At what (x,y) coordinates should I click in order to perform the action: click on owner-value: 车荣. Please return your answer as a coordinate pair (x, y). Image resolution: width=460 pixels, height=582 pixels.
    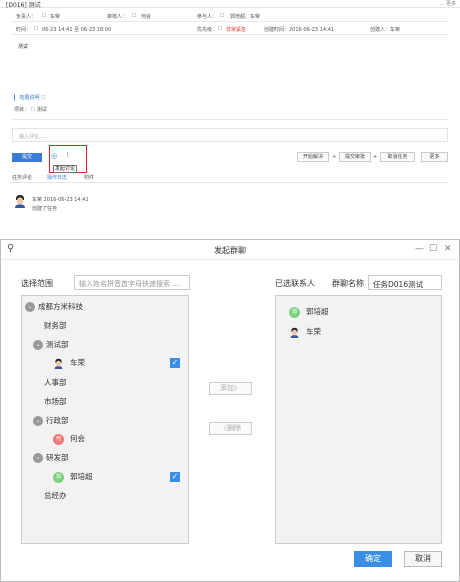
    Looking at the image, I should click on (55, 16).